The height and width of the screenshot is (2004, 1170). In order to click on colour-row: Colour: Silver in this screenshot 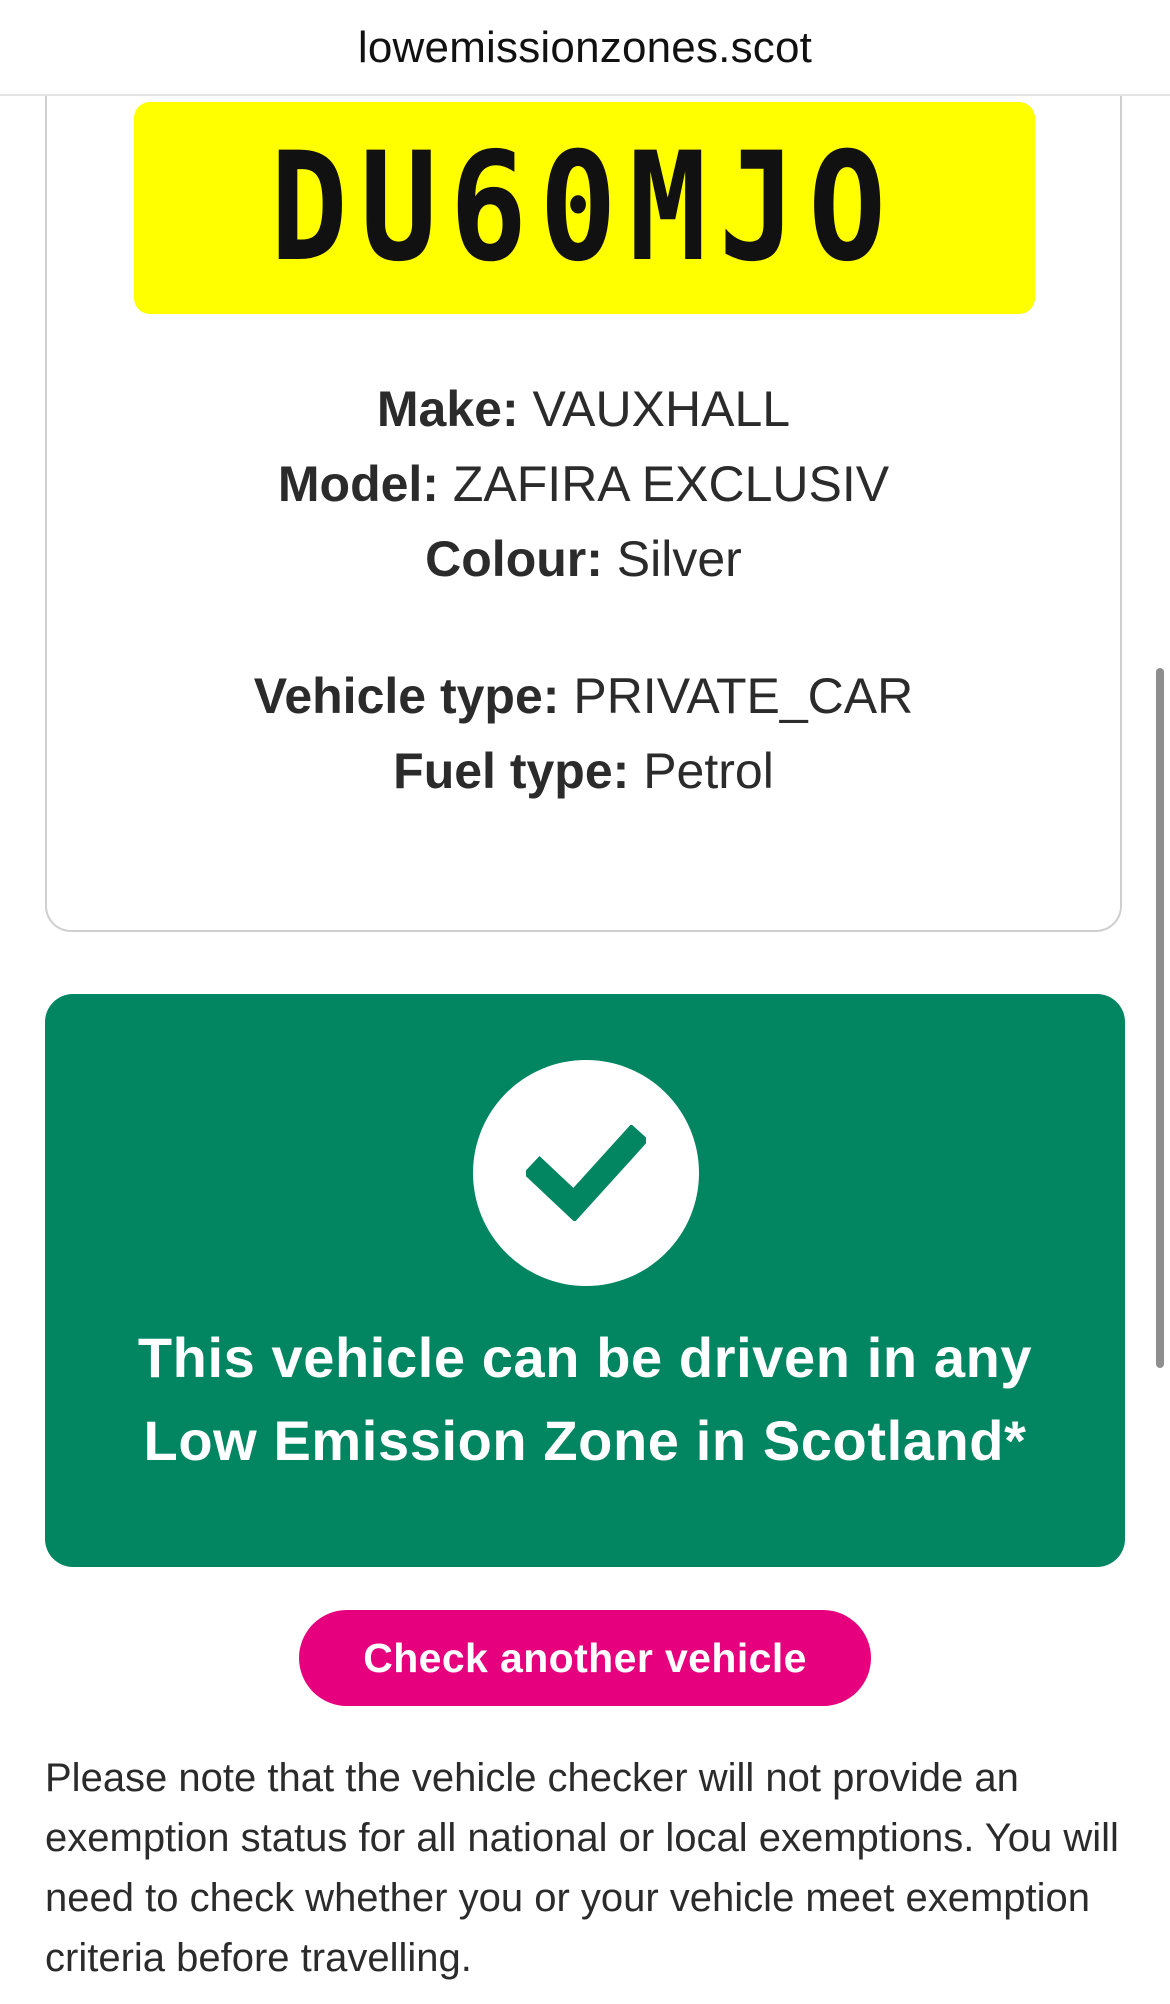, I will do `click(583, 559)`.